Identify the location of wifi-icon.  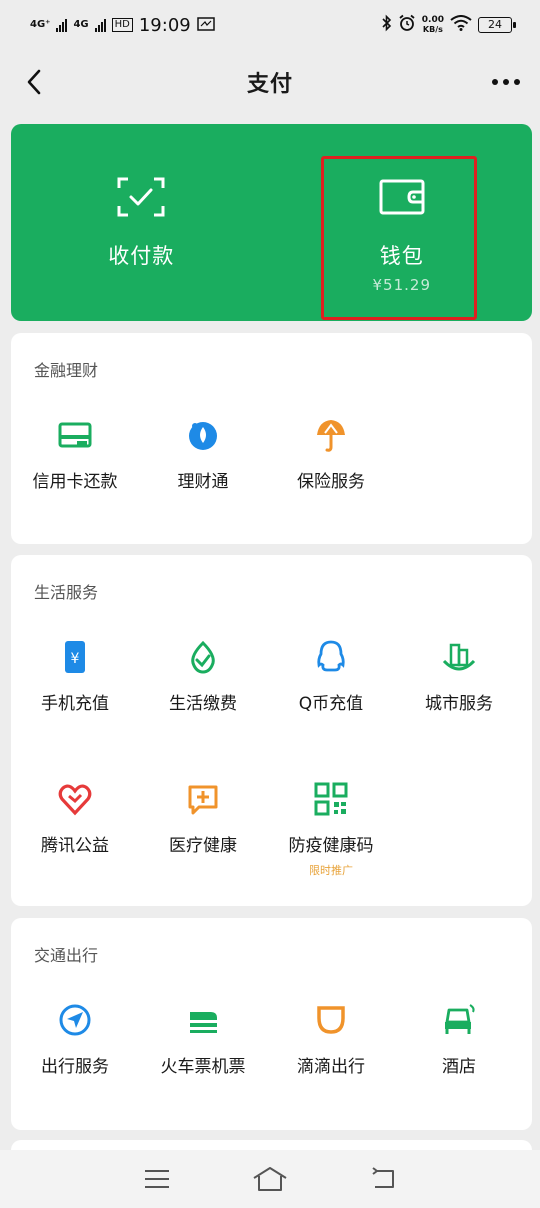
(461, 25).